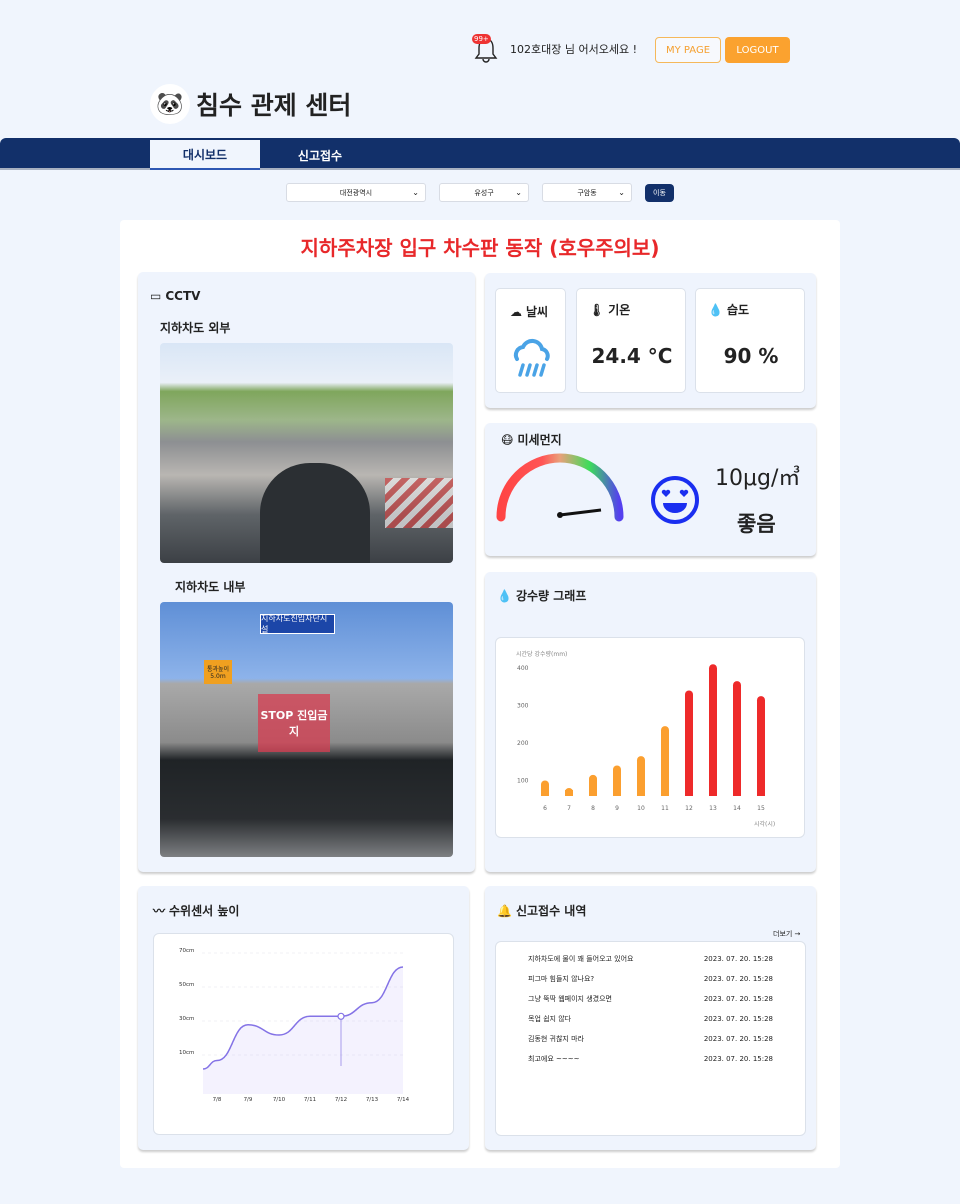 The height and width of the screenshot is (1204, 960). I want to click on rain-title-text: 강수량 그래프, so click(551, 596).